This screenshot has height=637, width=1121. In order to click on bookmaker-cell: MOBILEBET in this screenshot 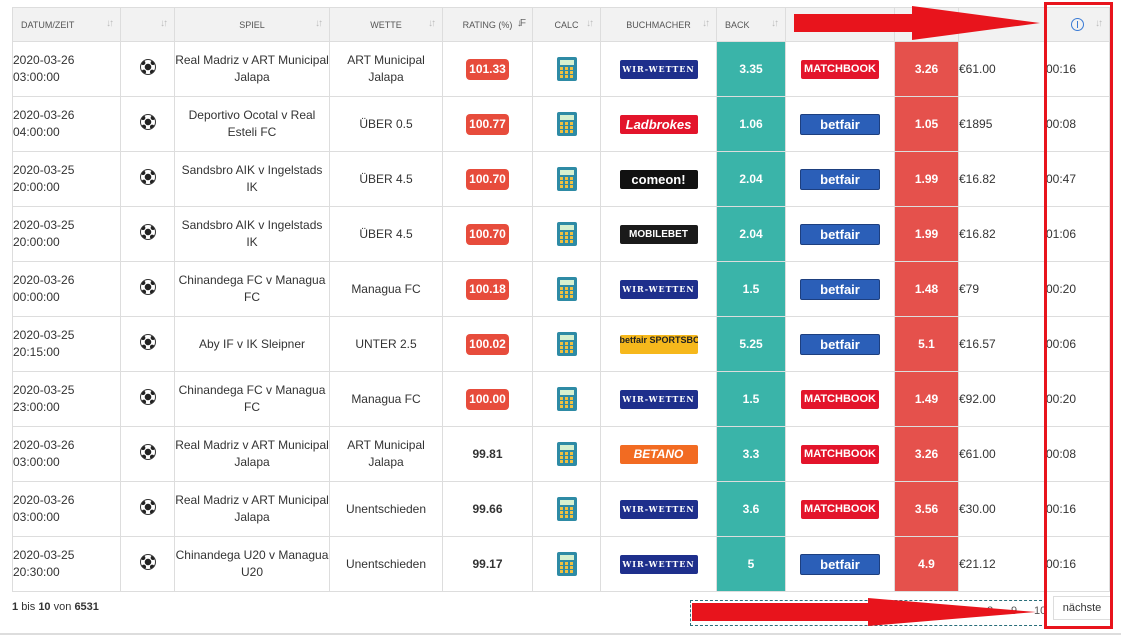, I will do `click(658, 234)`.